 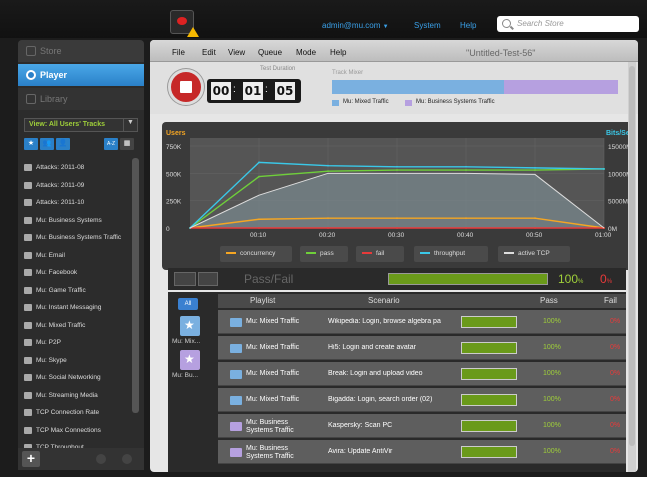 What do you see at coordinates (78, 326) in the screenshot?
I see `track-item: Mu: Mixed Traffic` at bounding box center [78, 326].